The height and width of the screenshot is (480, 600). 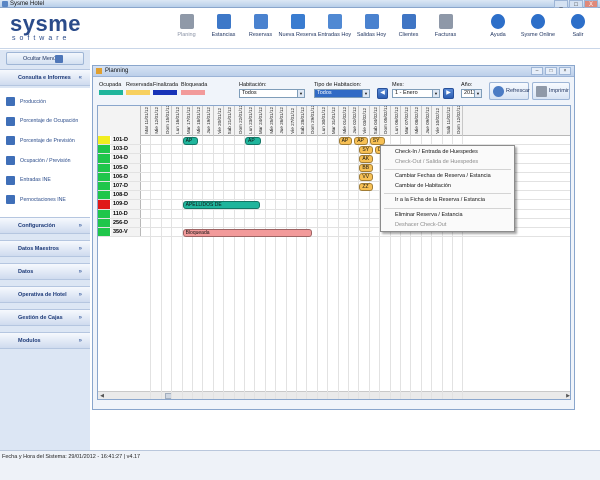 I want to click on habitacion-select: Todos ▼, so click(x=272, y=93).